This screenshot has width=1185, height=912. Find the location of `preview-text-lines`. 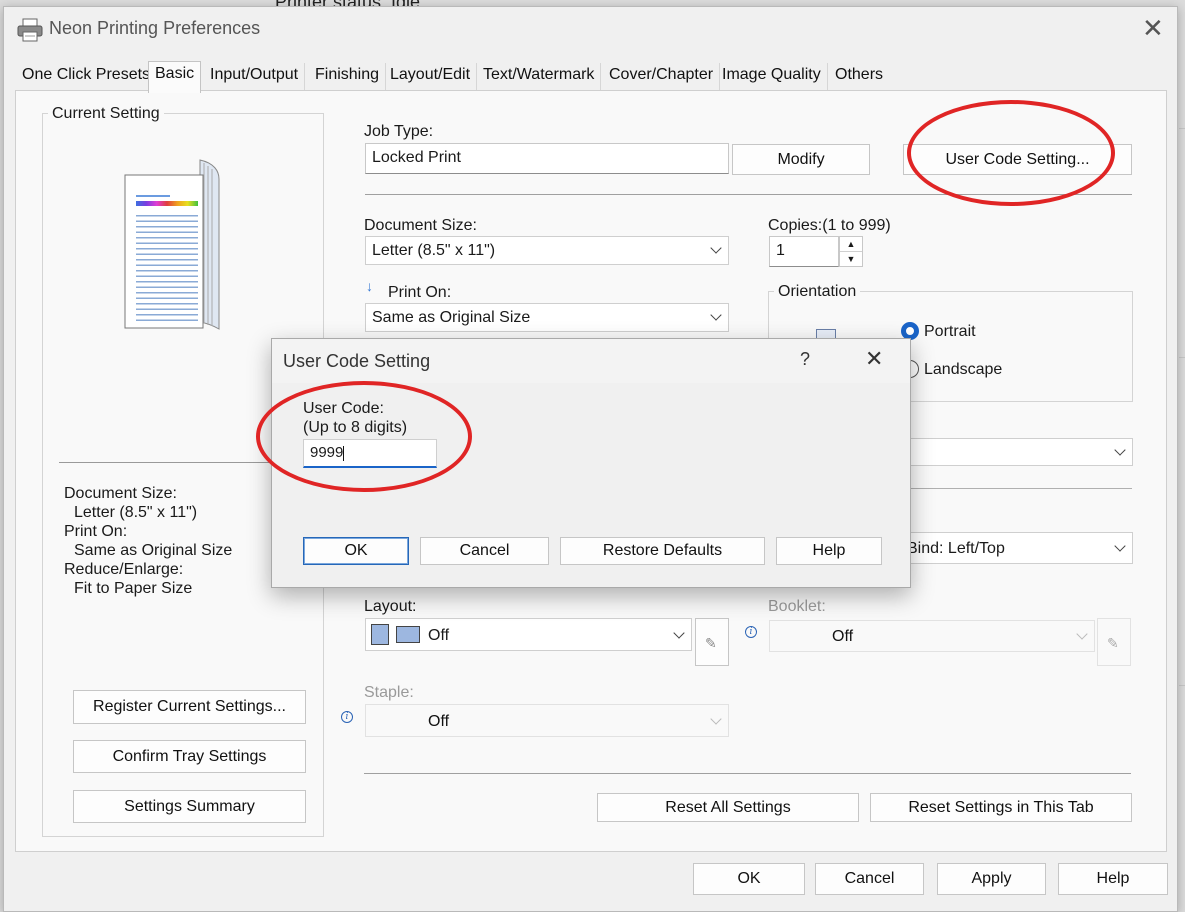

preview-text-lines is located at coordinates (167, 267).